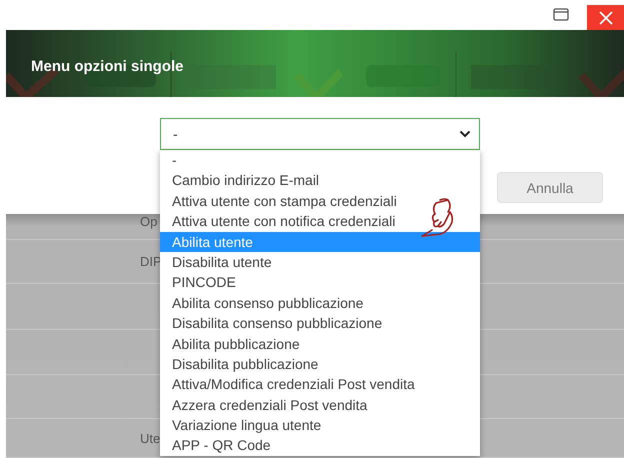 This screenshot has width=624, height=458. I want to click on dropdown-option: Azzera credenziali Post vendita, so click(320, 405).